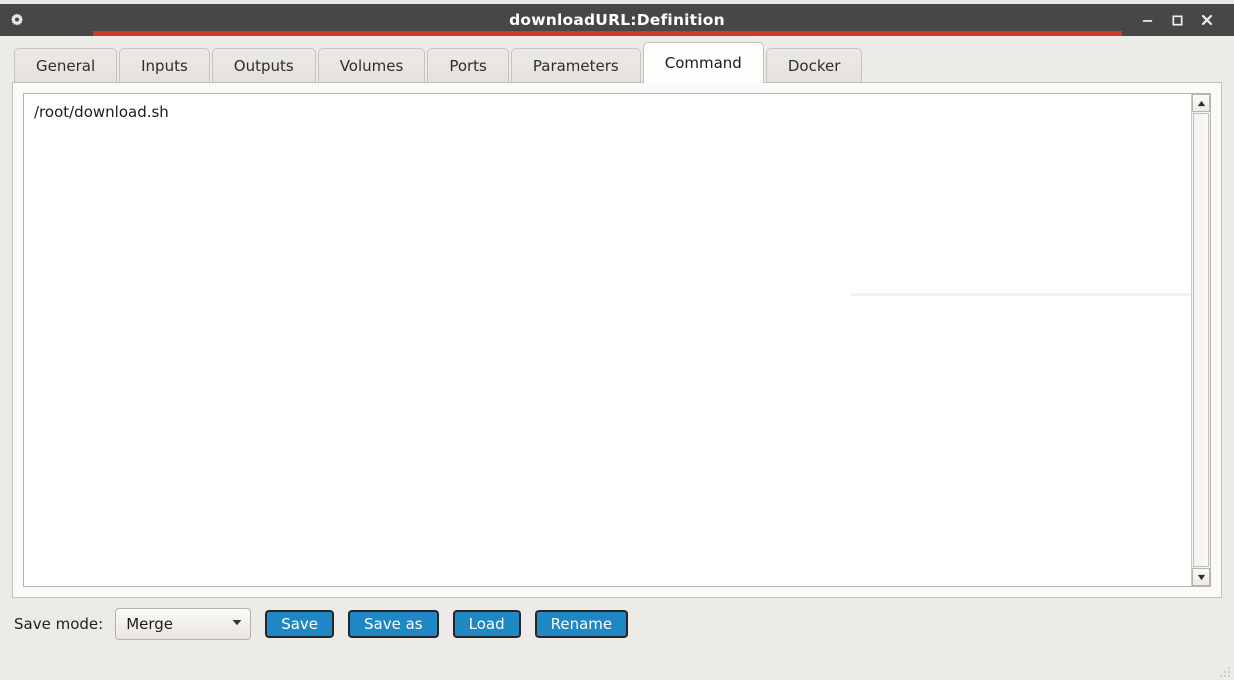 The height and width of the screenshot is (680, 1234). I want to click on button-label: Rename, so click(581, 624).